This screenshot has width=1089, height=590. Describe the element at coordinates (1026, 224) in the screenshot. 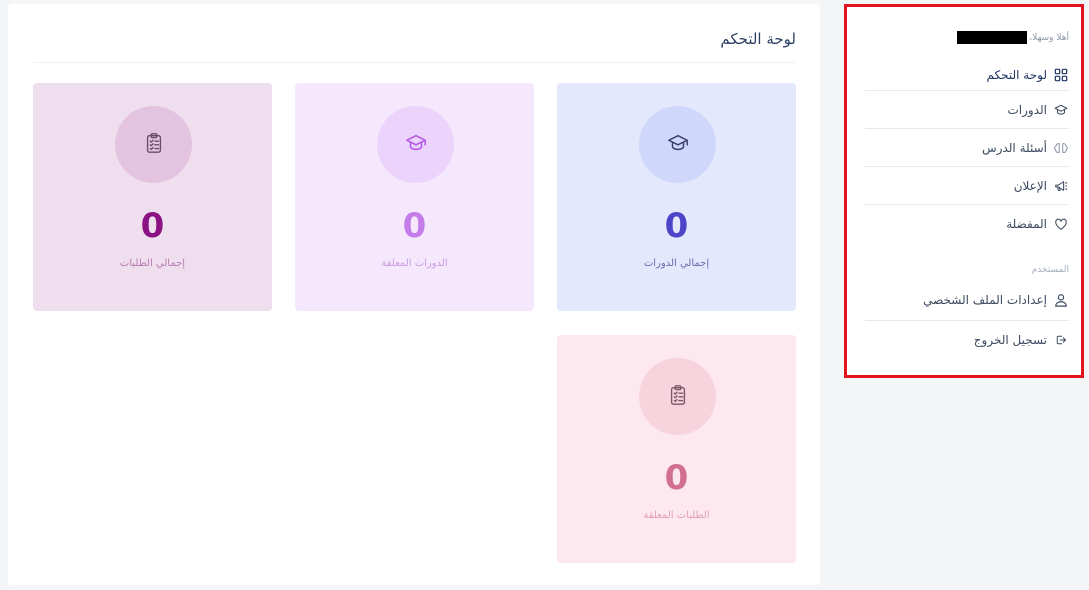

I see `sidebar-item-label: المفضلة` at that location.